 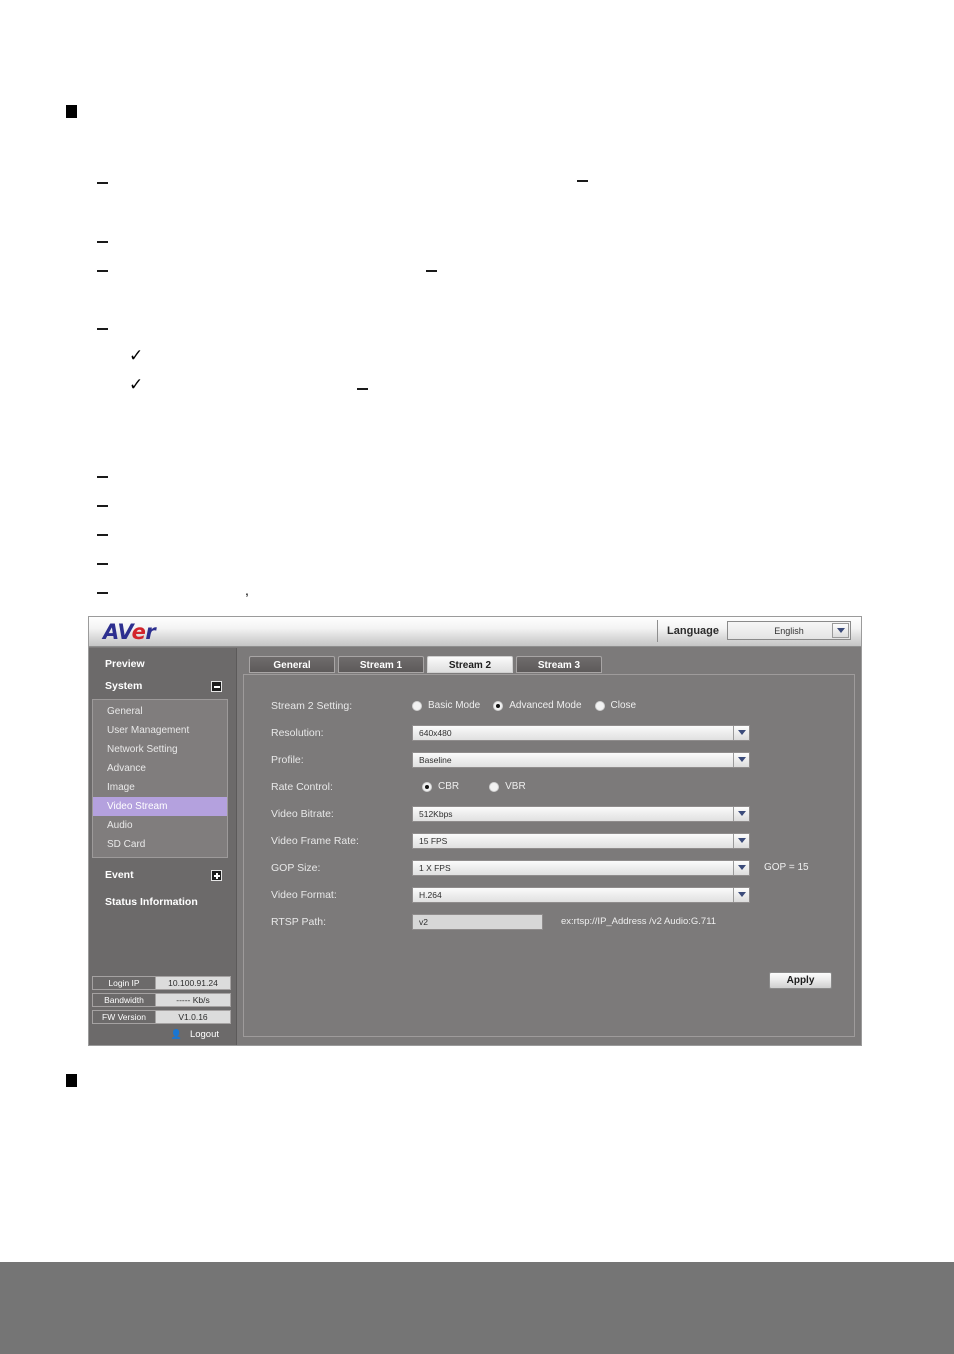 What do you see at coordinates (296, 867) in the screenshot?
I see `field-label: GOP Size:` at bounding box center [296, 867].